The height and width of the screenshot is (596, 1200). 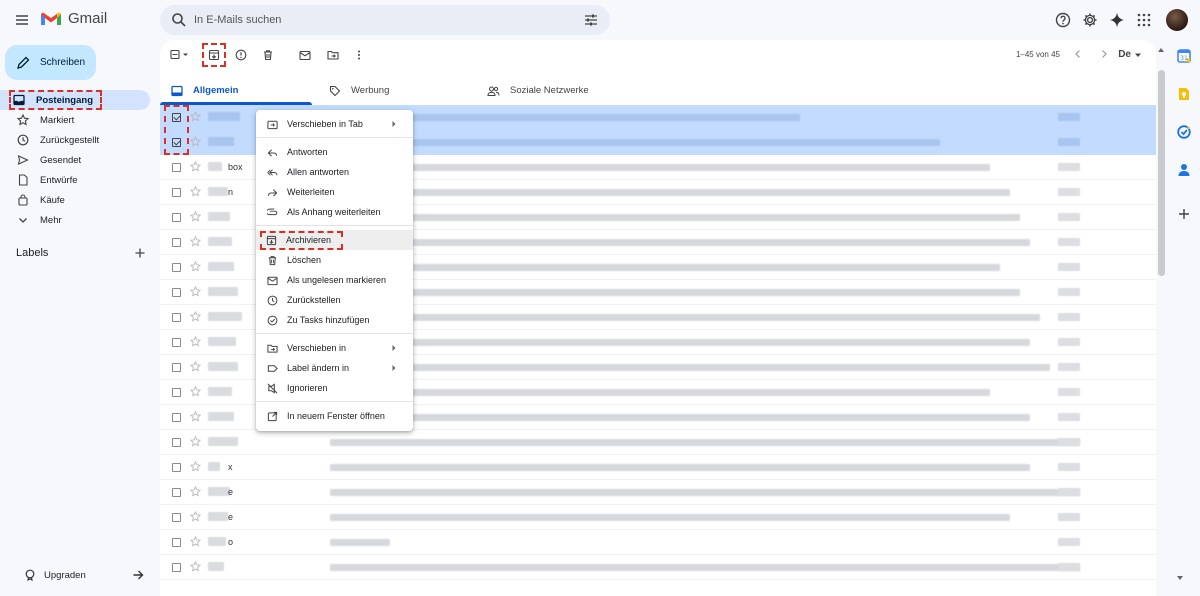 I want to click on scrollbar-thumb, so click(x=1161, y=173).